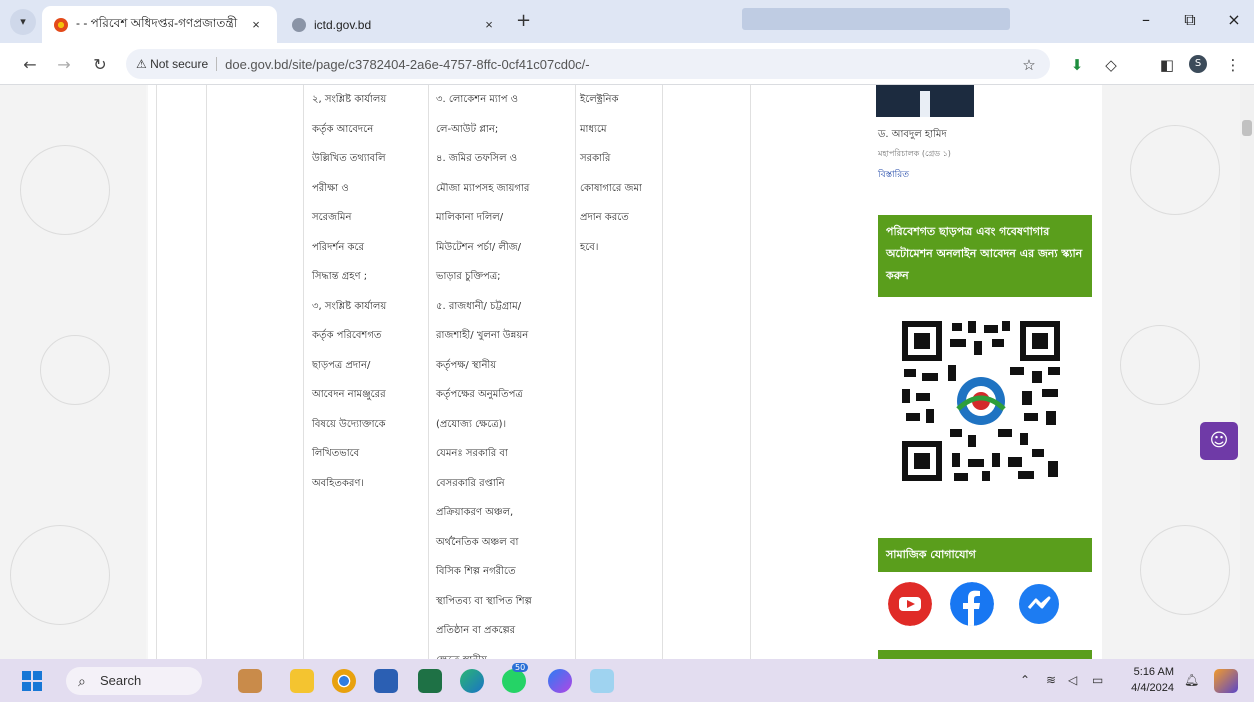  I want to click on minimize-button: –, so click(1146, 20).